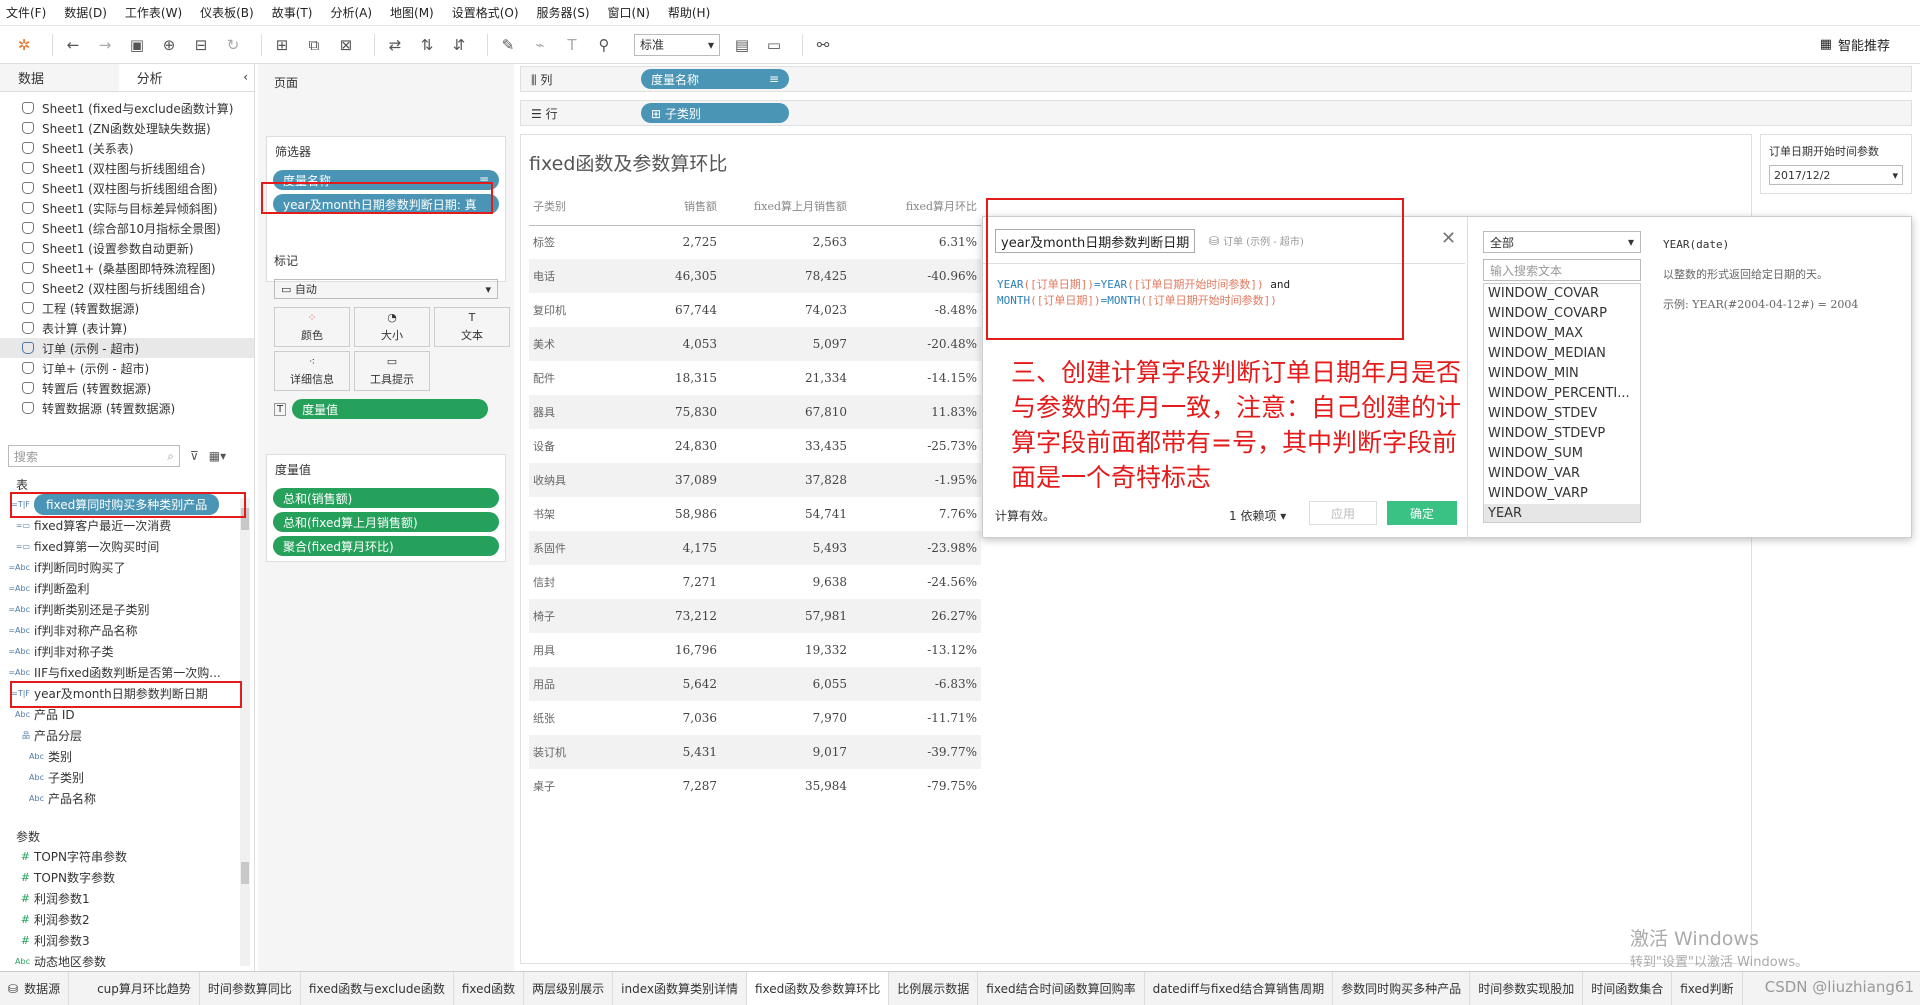 The image size is (1920, 1005). What do you see at coordinates (916, 378) in the screenshot?
I see `cell-mom: -14.15%` at bounding box center [916, 378].